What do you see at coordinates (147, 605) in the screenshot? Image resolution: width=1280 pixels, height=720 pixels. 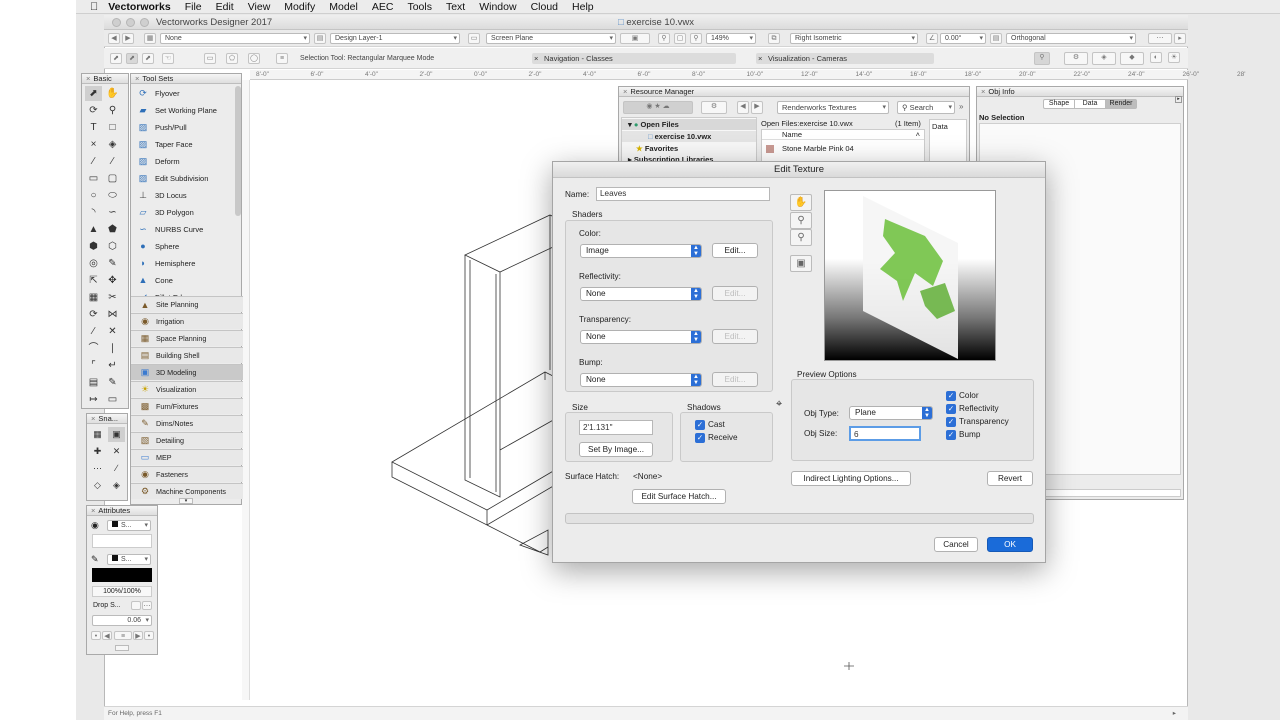 I see `drop-shadow-options-icon: ⋯` at bounding box center [147, 605].